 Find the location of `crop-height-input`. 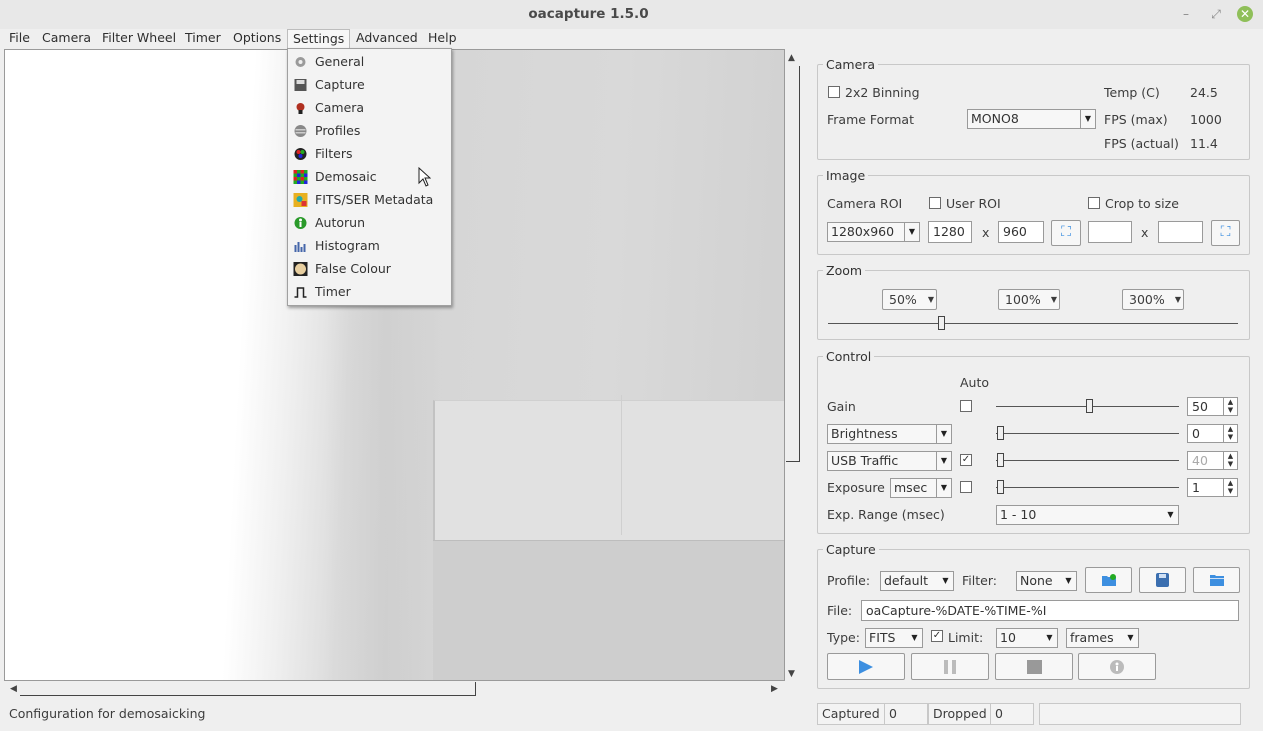

crop-height-input is located at coordinates (1180, 232).